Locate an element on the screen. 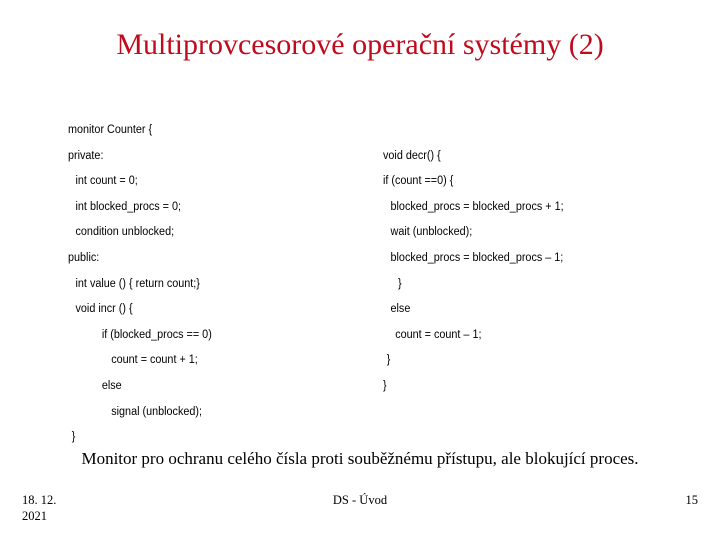 This screenshot has width=720, height=540. code-right-line: wait (unblocked); is located at coordinates (431, 232).